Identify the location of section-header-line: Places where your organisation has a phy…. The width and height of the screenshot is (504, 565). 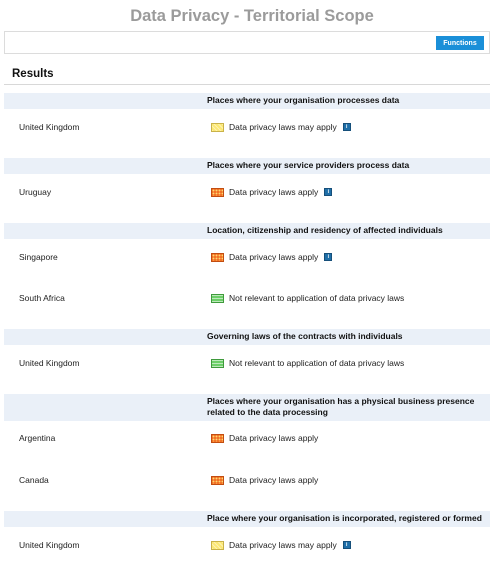
(341, 401).